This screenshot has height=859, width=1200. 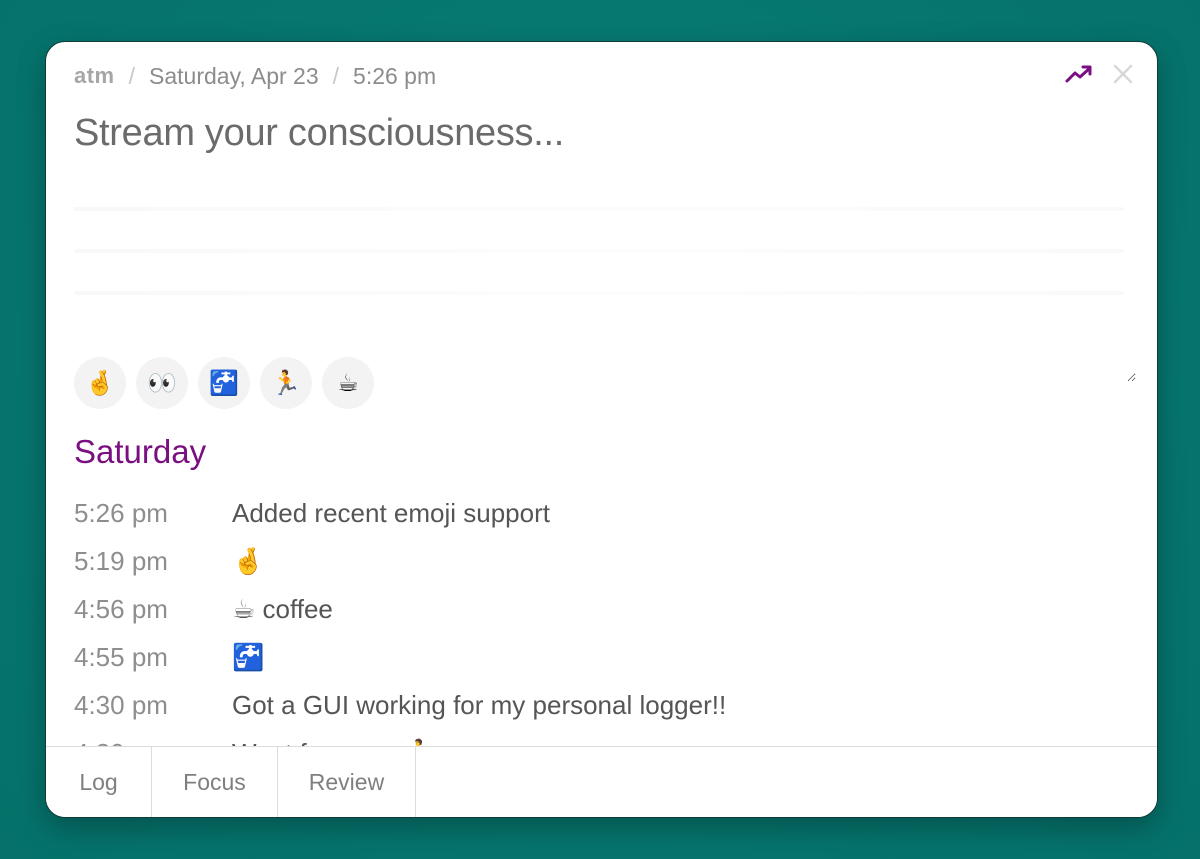 I want to click on tab-focus: Focus, so click(x=215, y=782).